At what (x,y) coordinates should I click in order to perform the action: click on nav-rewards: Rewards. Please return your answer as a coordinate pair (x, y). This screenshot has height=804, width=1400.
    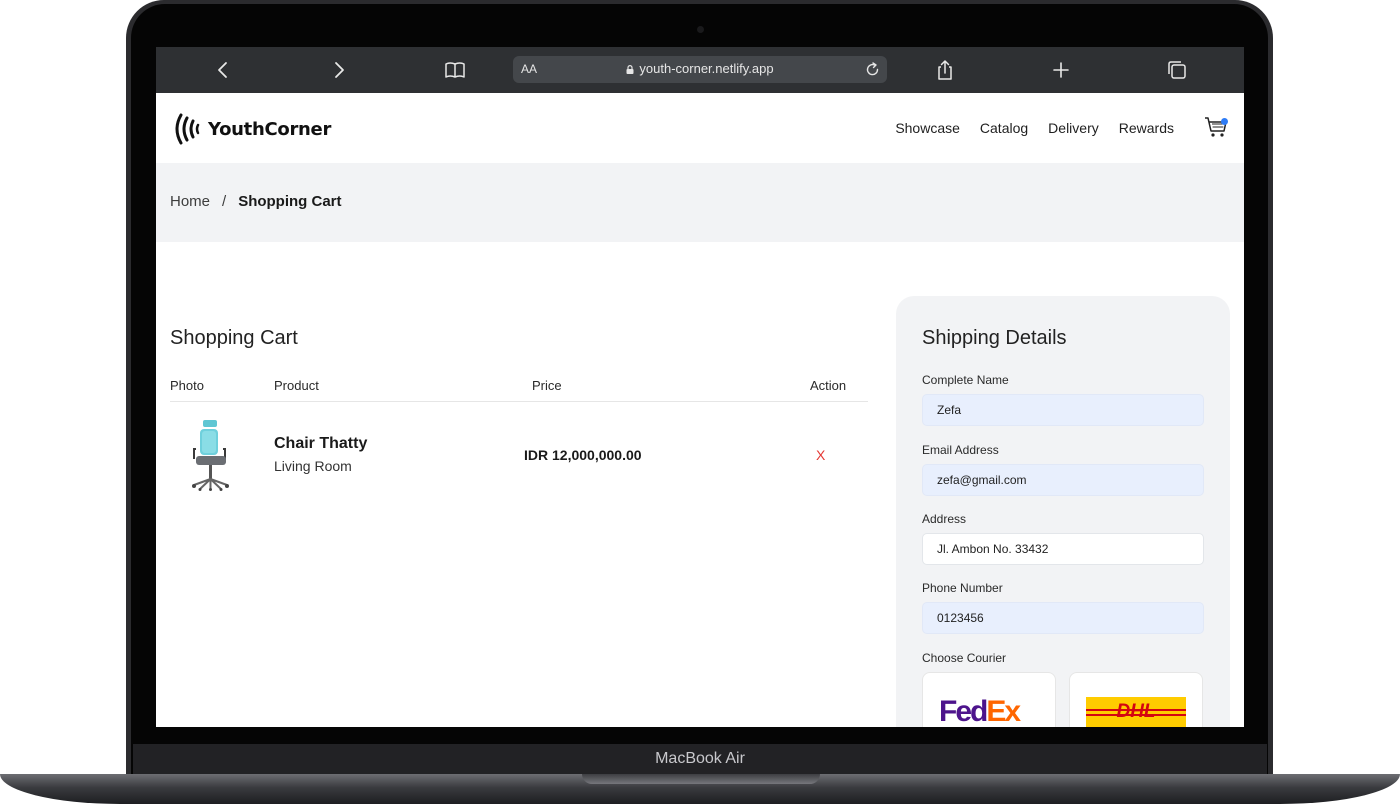
    Looking at the image, I should click on (1146, 128).